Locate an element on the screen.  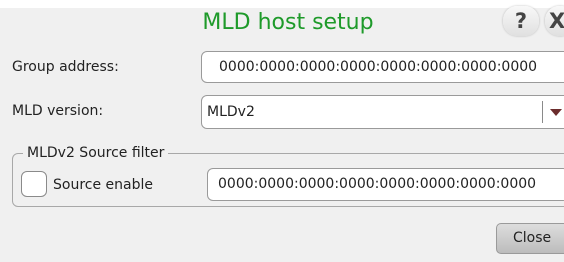
dropdown-separator is located at coordinates (542, 112).